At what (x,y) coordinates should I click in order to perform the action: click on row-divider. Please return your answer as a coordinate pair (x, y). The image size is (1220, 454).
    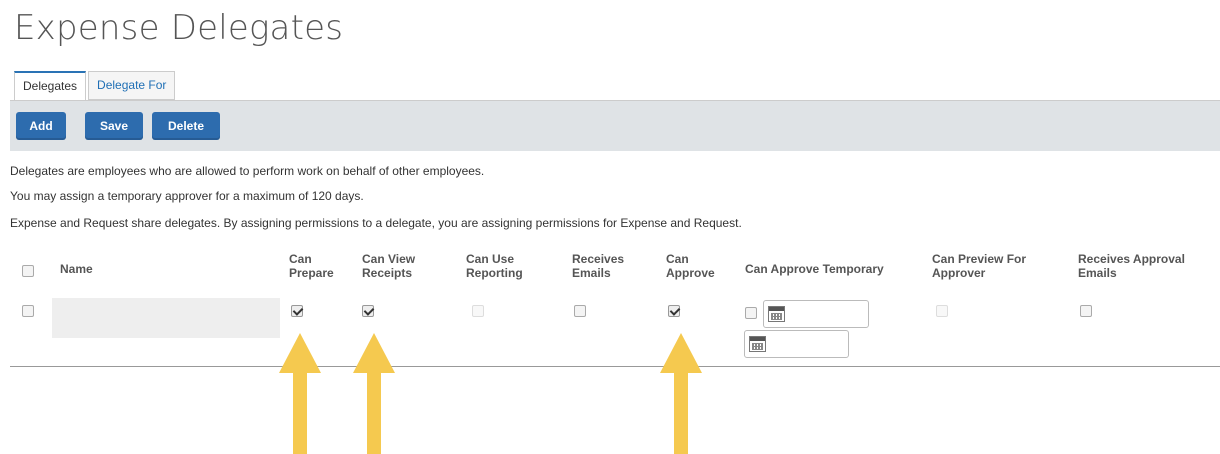
    Looking at the image, I should click on (615, 366).